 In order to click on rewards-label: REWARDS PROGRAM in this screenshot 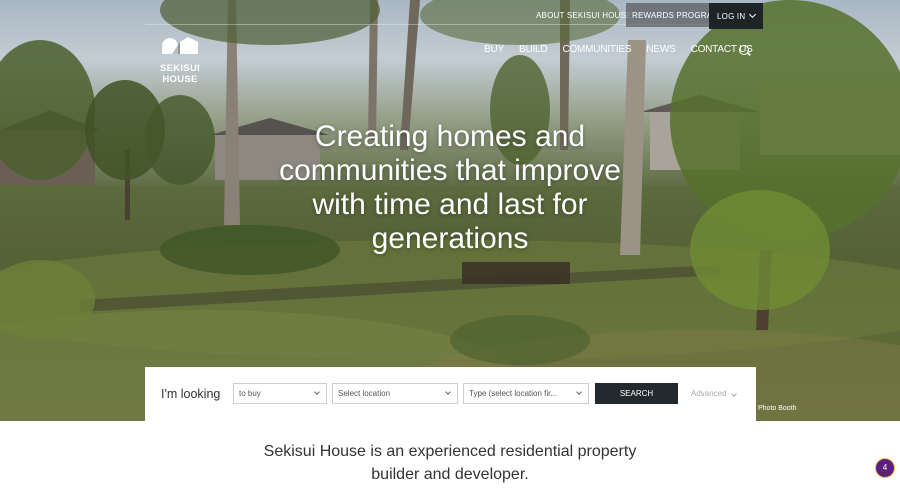, I will do `click(676, 15)`.